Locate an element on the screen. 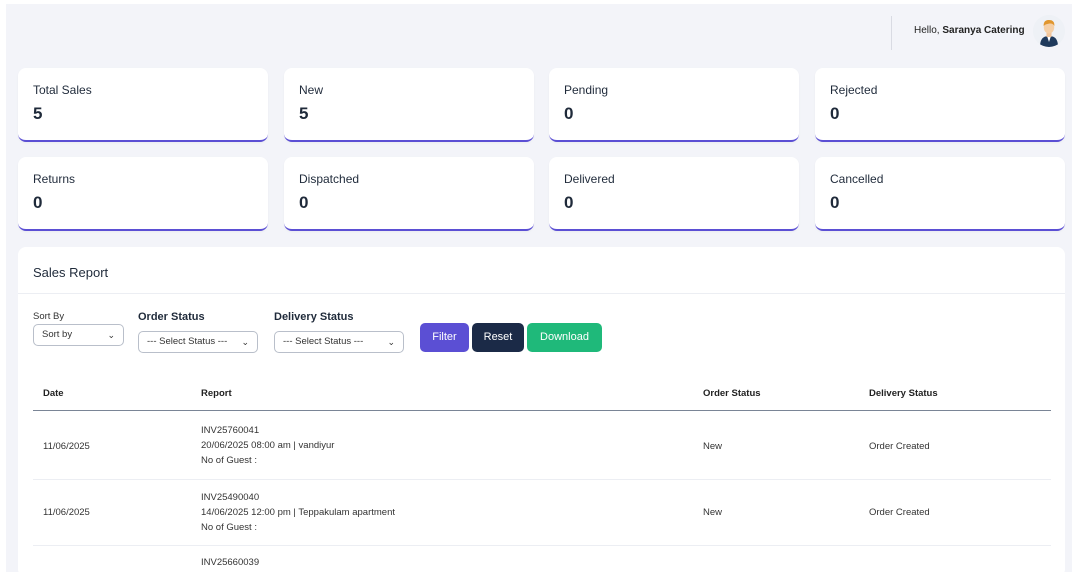 This screenshot has width=1075, height=575. delivery-status-select: --- Select Status --- ⌄ is located at coordinates (339, 342).